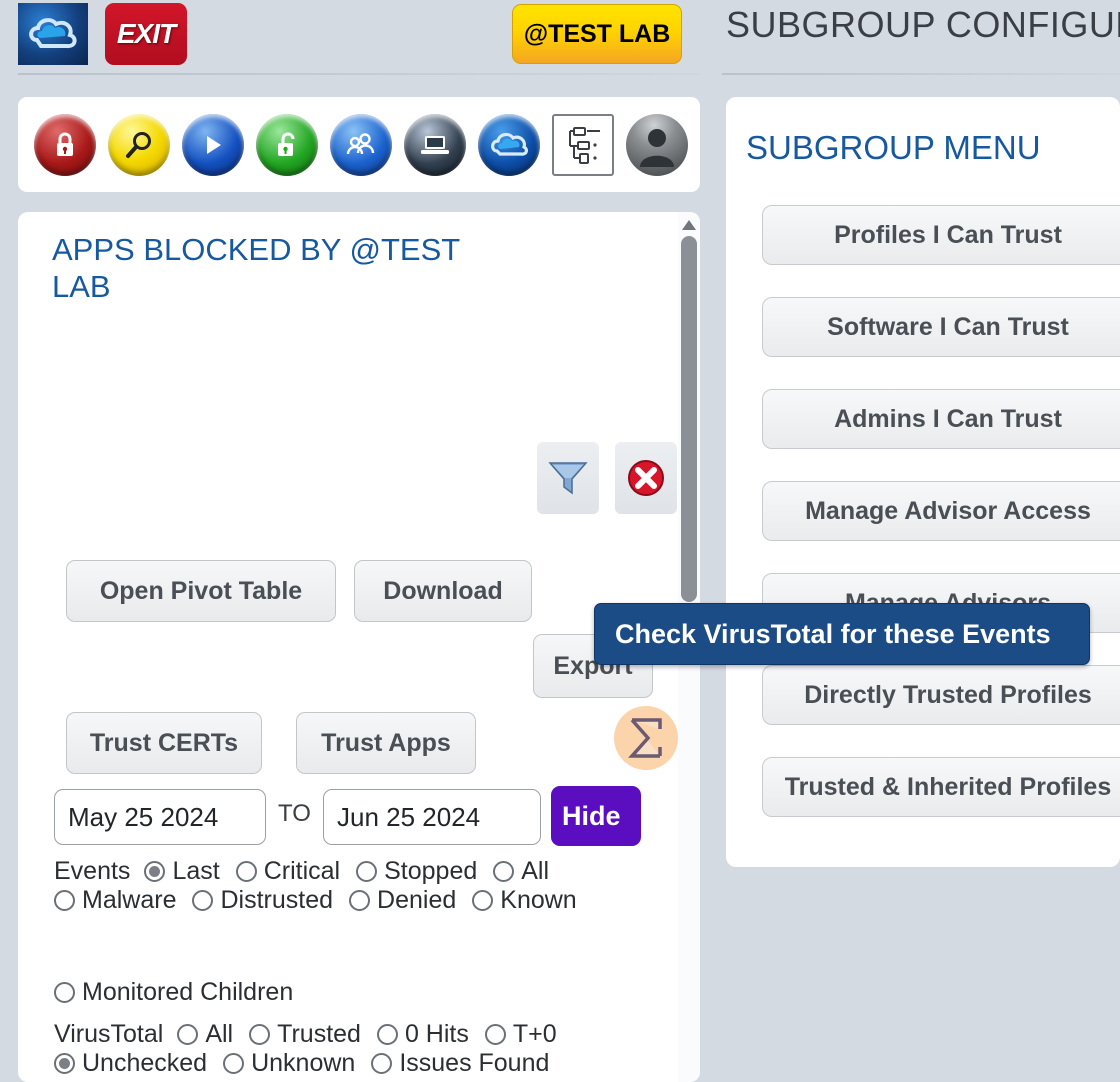  What do you see at coordinates (146, 34) in the screenshot?
I see `exit-button: EXIT` at bounding box center [146, 34].